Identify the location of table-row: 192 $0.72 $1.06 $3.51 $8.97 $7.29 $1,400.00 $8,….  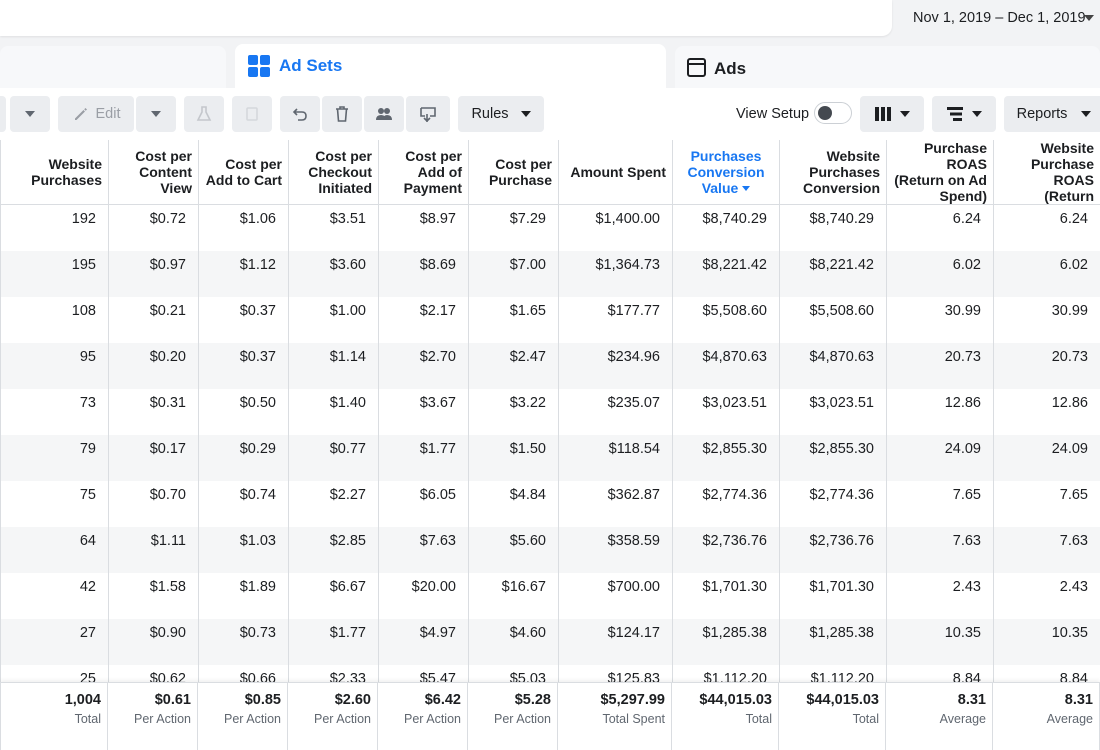
(550, 227).